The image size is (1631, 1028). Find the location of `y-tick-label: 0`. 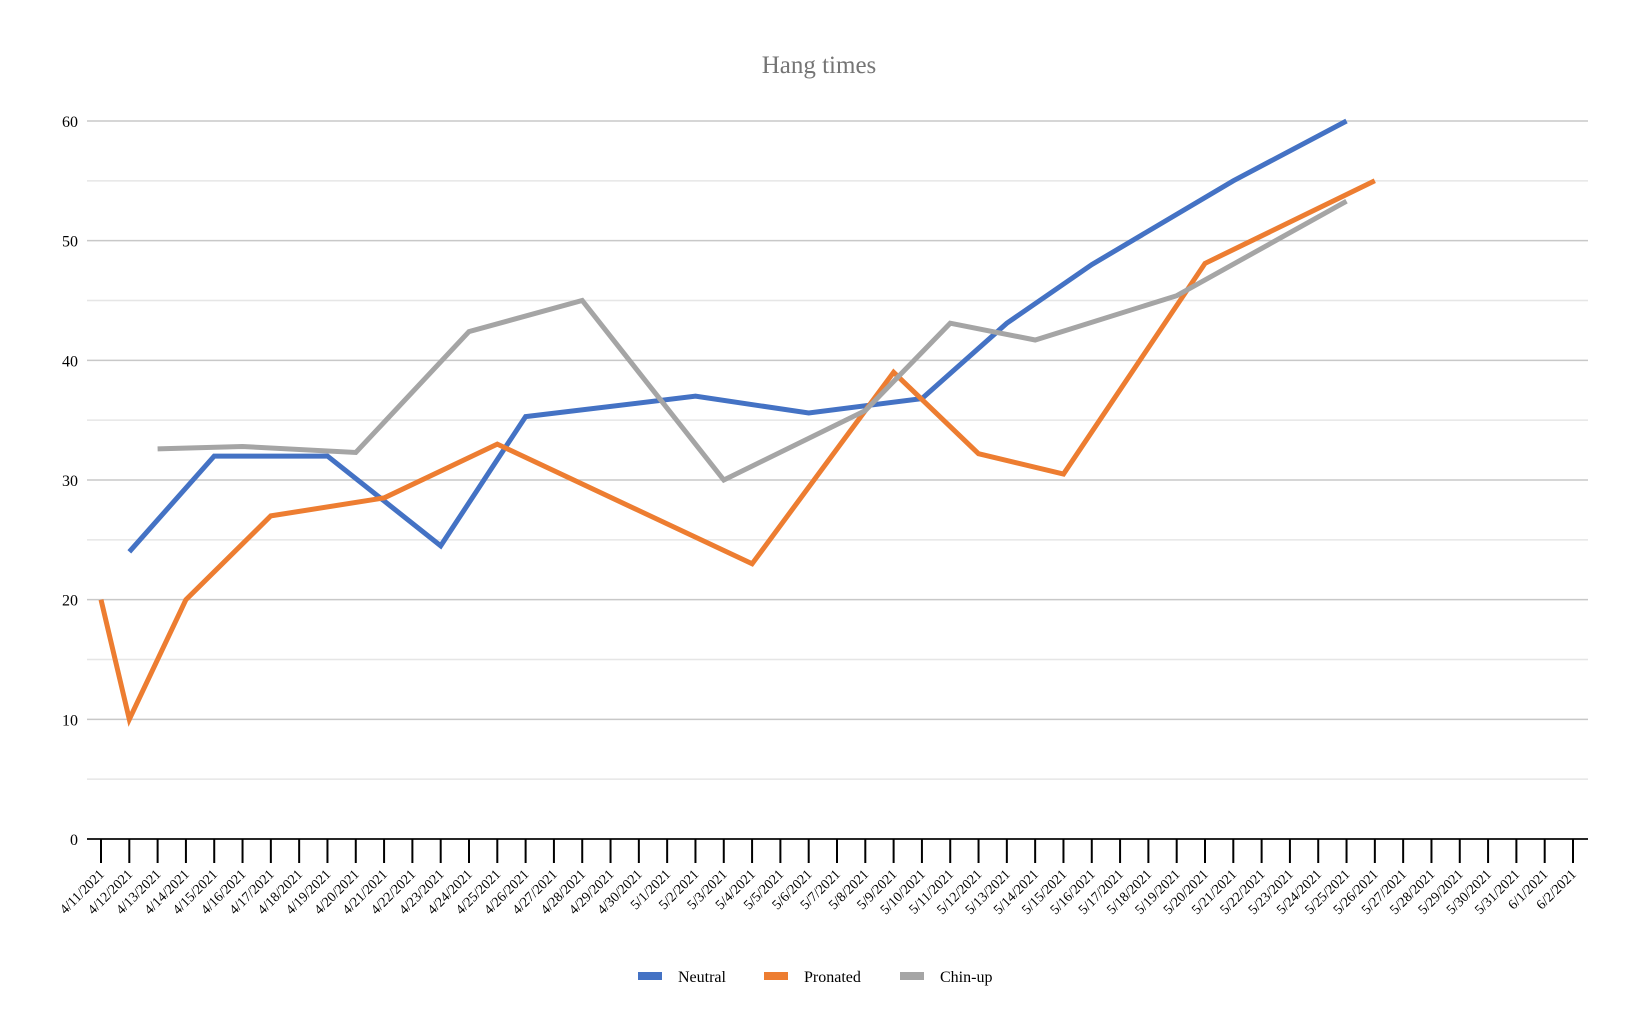

y-tick-label: 0 is located at coordinates (74, 840).